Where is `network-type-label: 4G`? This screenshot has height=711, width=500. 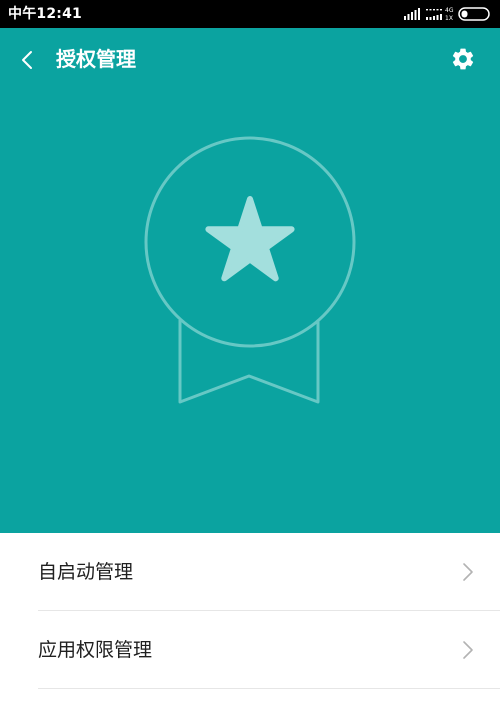 network-type-label: 4G is located at coordinates (449, 10).